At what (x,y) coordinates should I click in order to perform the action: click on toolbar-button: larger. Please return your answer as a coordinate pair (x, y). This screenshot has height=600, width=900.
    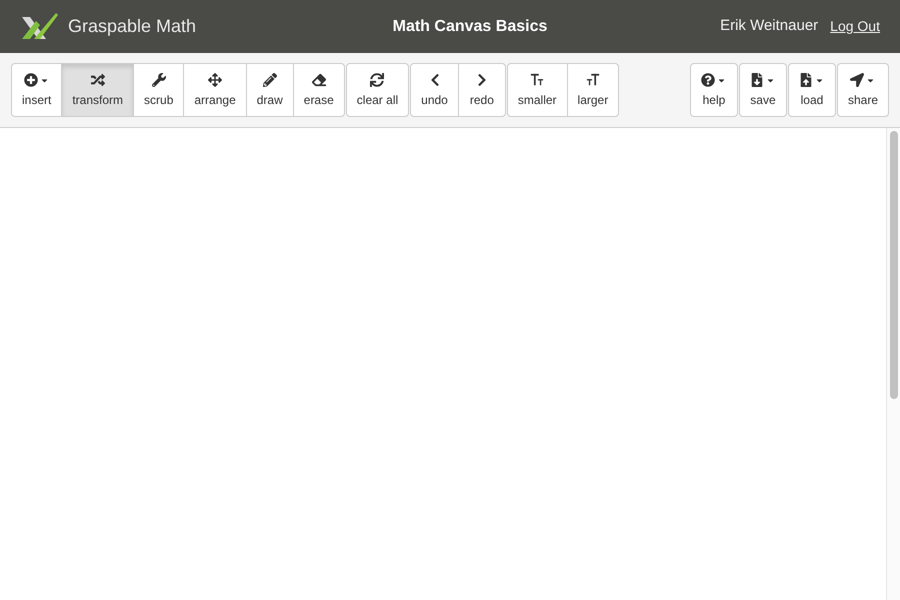
    Looking at the image, I should click on (593, 90).